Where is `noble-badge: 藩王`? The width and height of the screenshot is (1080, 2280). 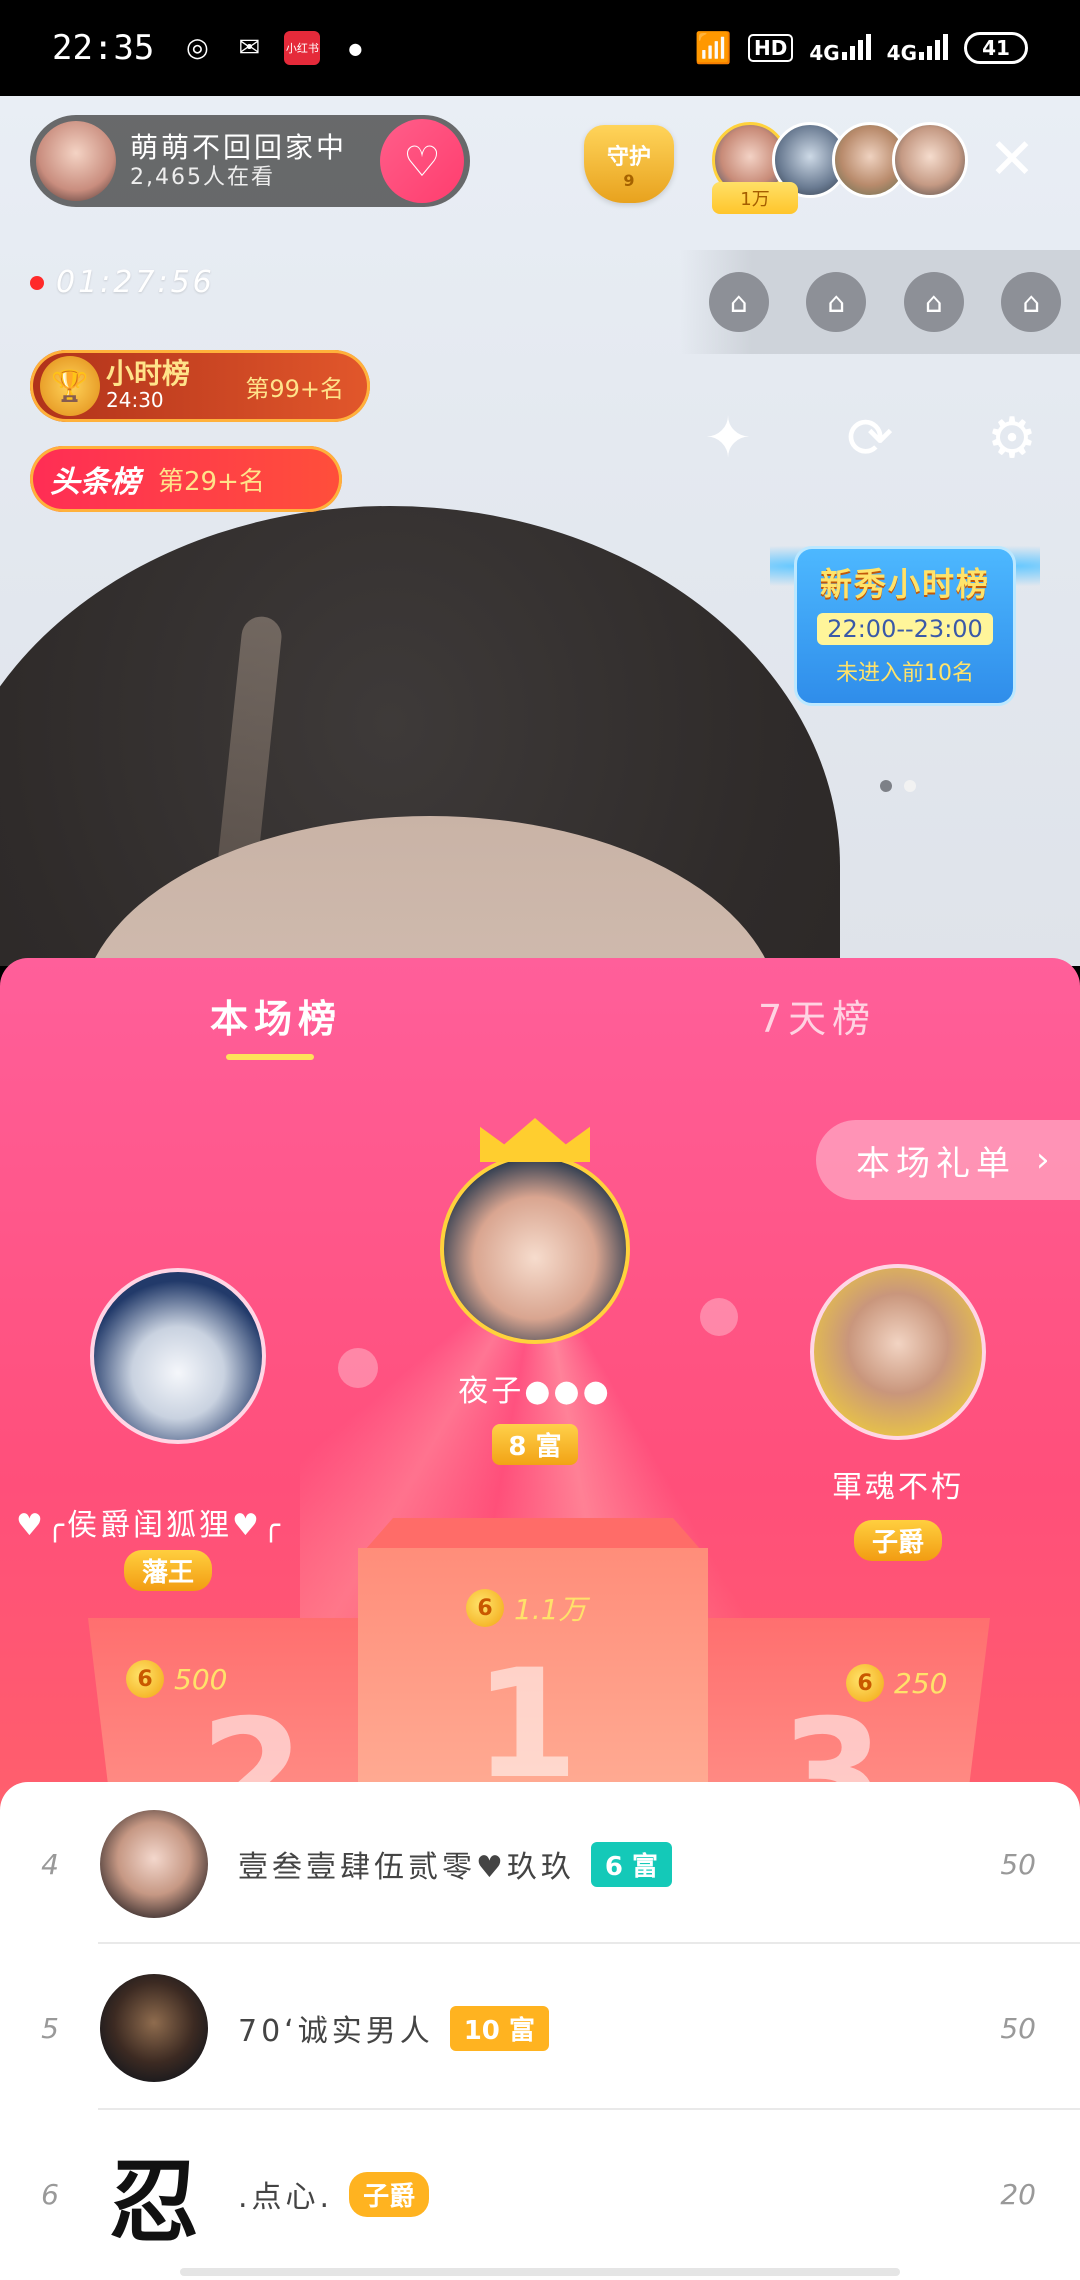
noble-badge: 藩王 is located at coordinates (168, 1570).